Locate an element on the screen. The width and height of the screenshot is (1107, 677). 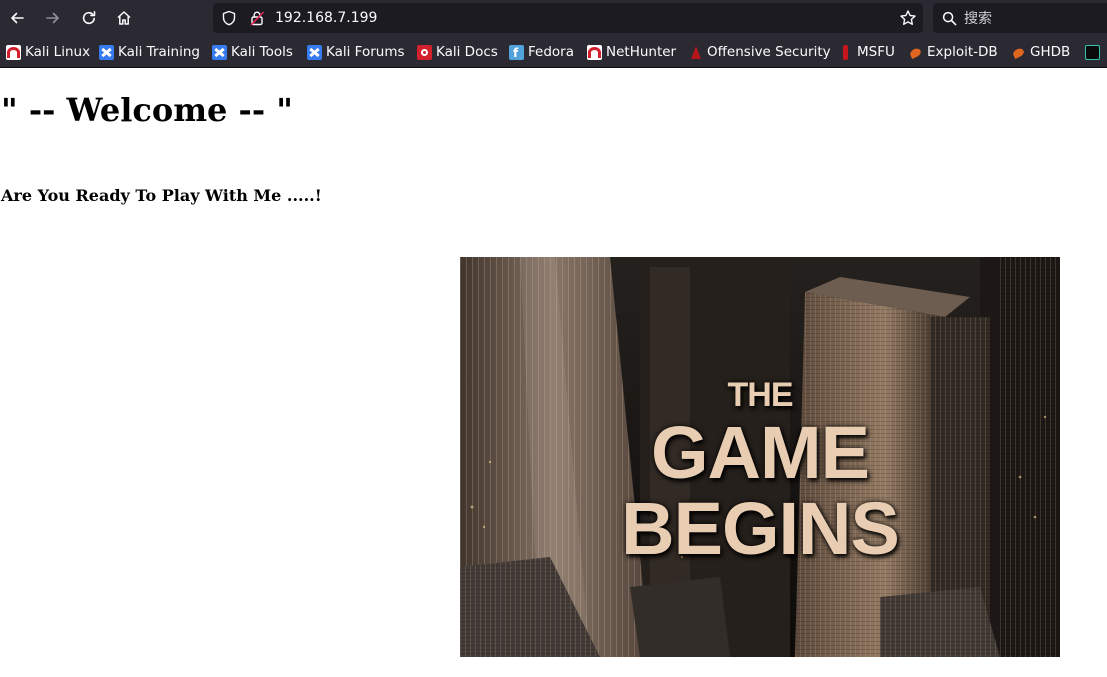
bookmark-offensive-security: Offensive Security is located at coordinates (759, 52).